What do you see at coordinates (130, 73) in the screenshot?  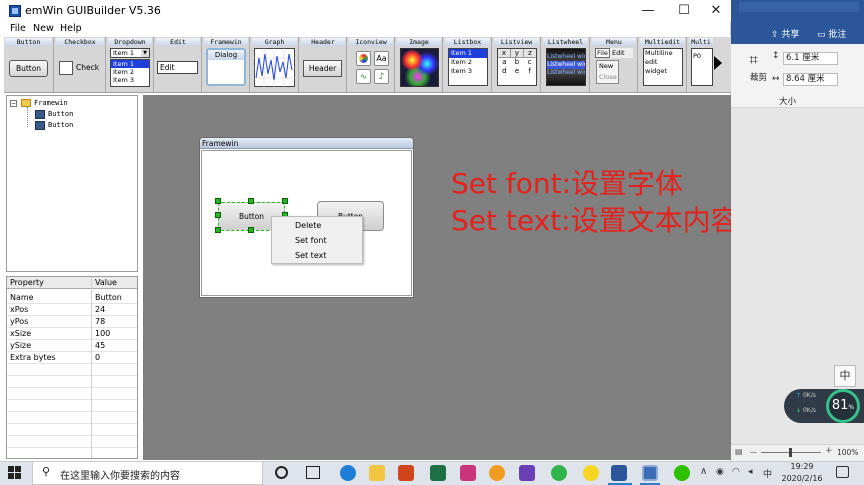 I see `dropdown-list: Item 1 Item 2 Item 3` at bounding box center [130, 73].